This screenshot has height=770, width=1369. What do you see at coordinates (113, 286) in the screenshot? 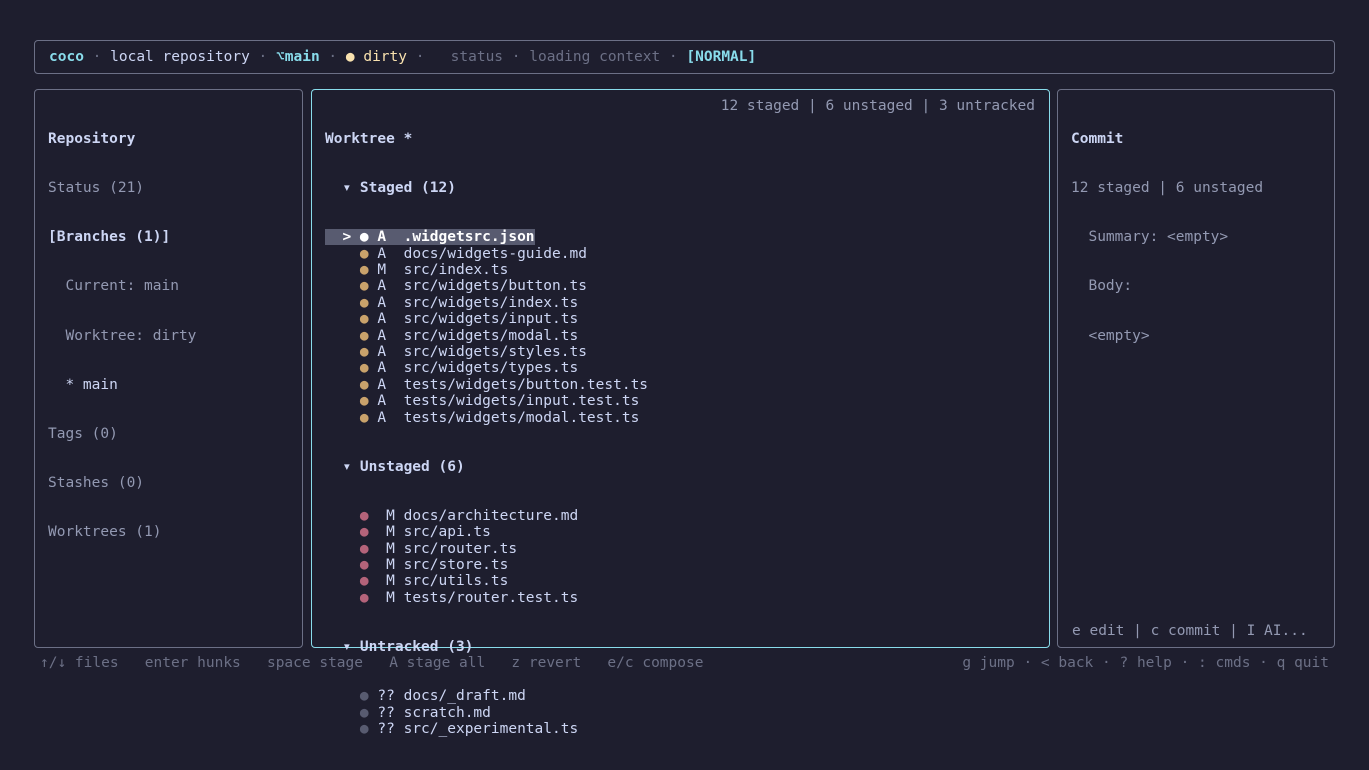
I see `current-branch-info: Current: main` at bounding box center [113, 286].